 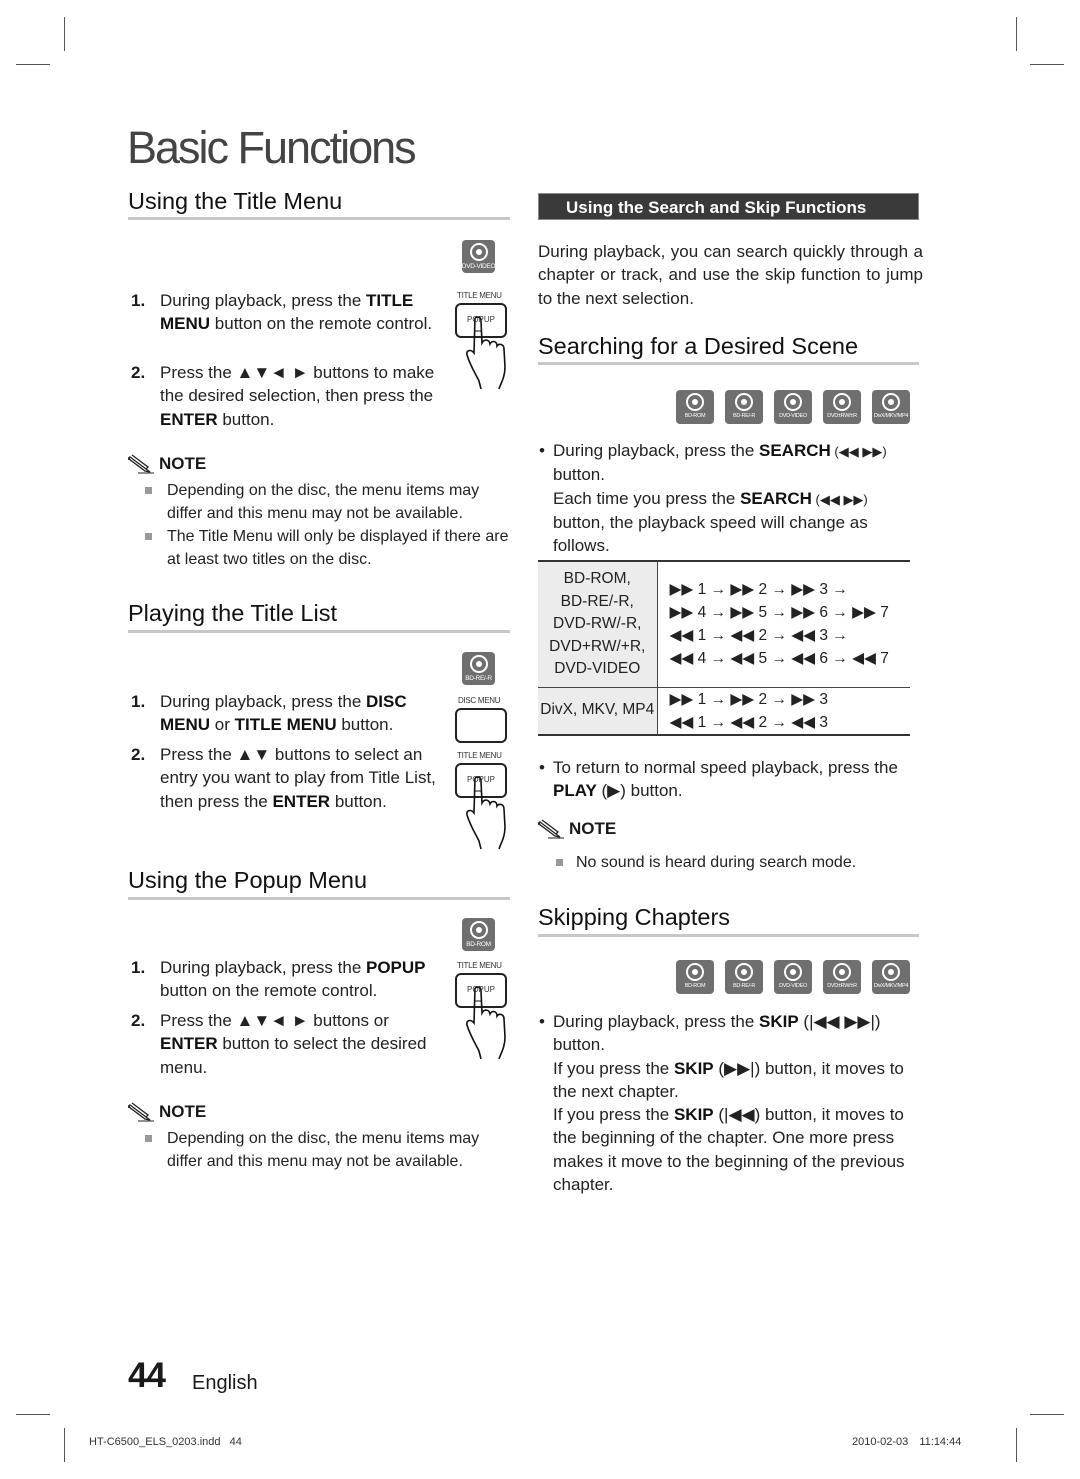 What do you see at coordinates (907, 1442) in the screenshot?
I see `print-timestamp: 2010-02-03 11:14:44` at bounding box center [907, 1442].